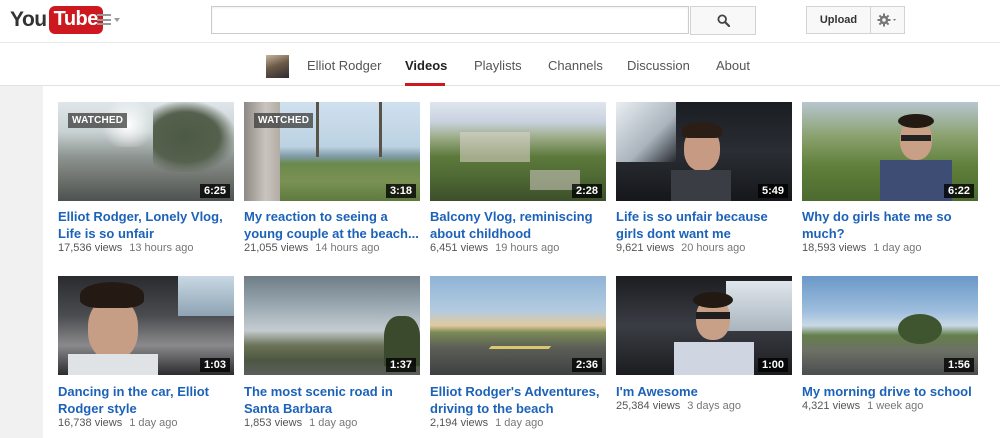 The width and height of the screenshot is (1000, 438). What do you see at coordinates (146, 325) in the screenshot?
I see `video-thumbnail: 1:03` at bounding box center [146, 325].